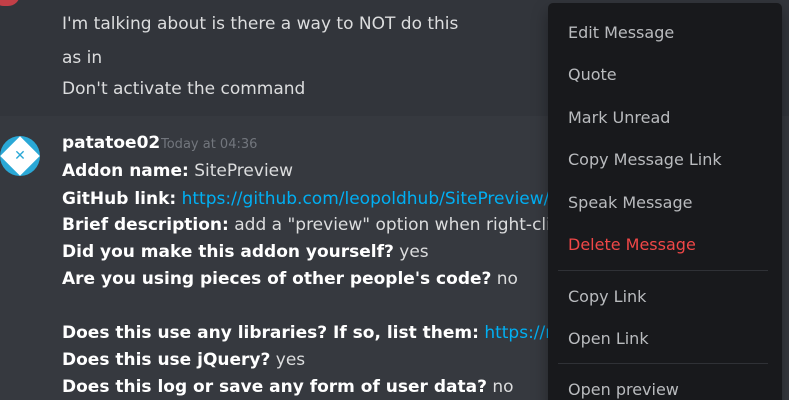  I want to click on message-field: Does this use jQuery? yes, so click(183, 360).